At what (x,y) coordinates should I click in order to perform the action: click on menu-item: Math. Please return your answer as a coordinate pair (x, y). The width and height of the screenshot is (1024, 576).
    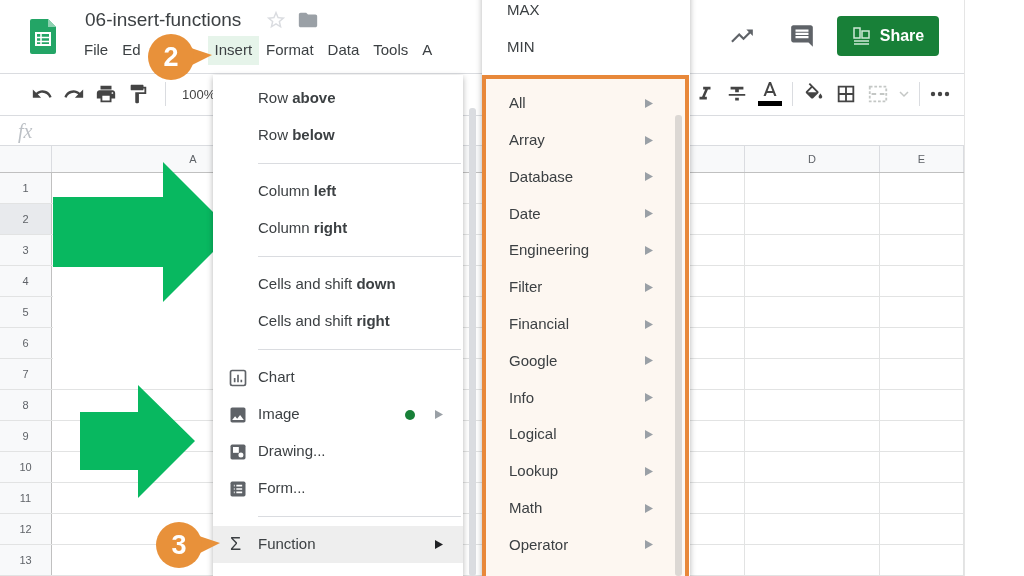
    Looking at the image, I should click on (585, 508).